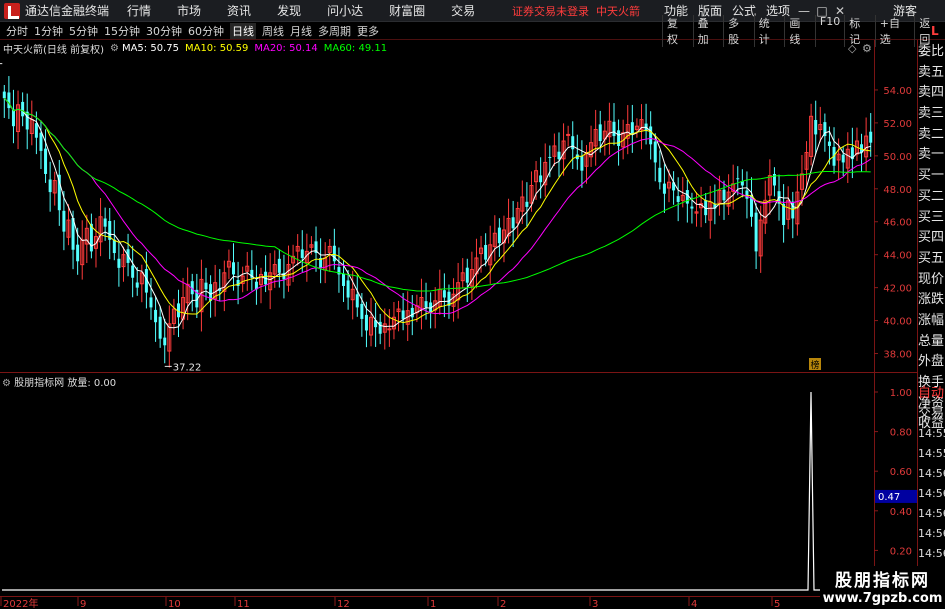 Image resolution: width=945 pixels, height=609 pixels. What do you see at coordinates (935, 31) in the screenshot?
I see `side-letter: L` at bounding box center [935, 31].